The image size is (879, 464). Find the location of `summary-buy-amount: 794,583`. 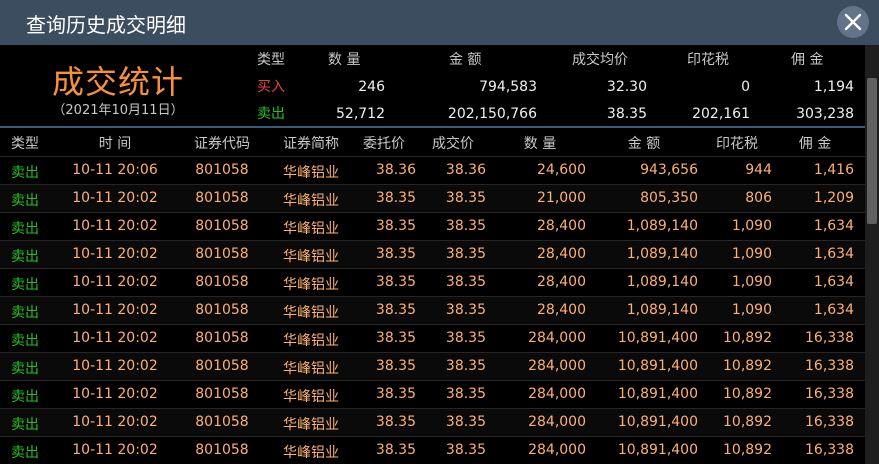

summary-buy-amount: 794,583 is located at coordinates (508, 87).